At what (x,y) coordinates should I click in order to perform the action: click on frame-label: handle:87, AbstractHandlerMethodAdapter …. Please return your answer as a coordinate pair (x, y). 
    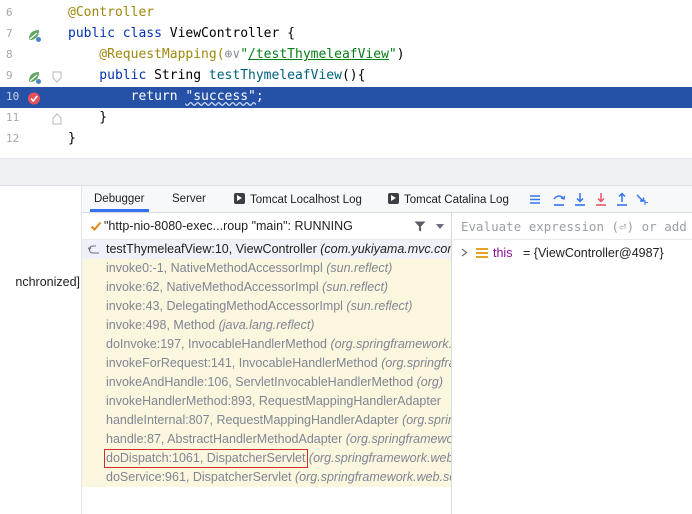
    Looking at the image, I should click on (279, 439).